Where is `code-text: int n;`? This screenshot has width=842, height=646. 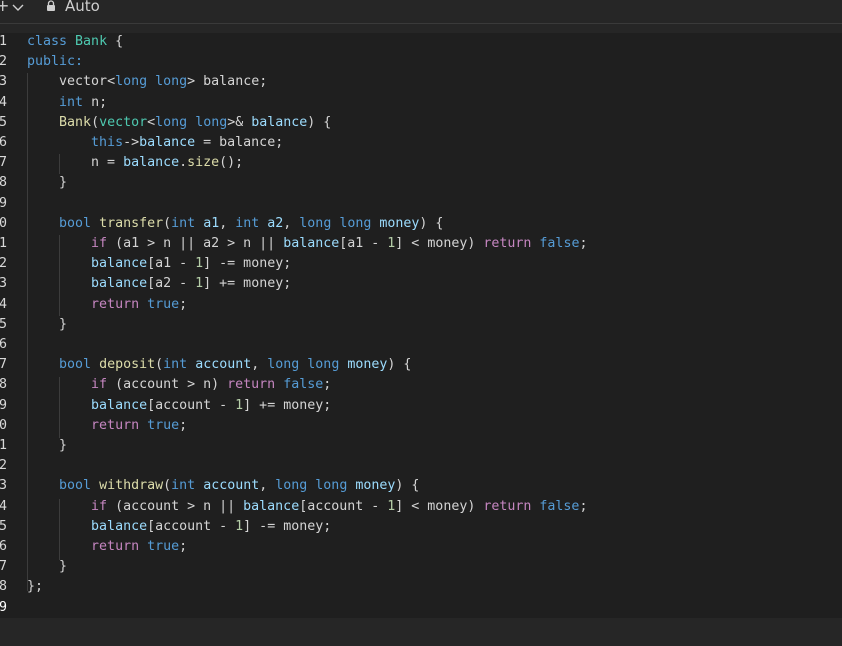 code-text: int n; is located at coordinates (67, 103).